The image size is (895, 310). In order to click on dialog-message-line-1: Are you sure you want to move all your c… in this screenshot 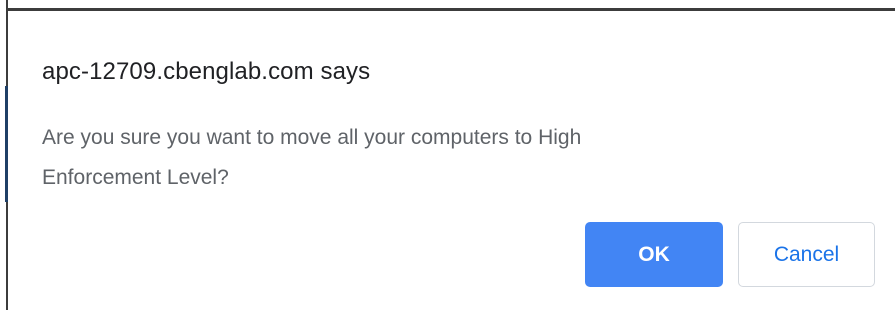, I will do `click(312, 137)`.